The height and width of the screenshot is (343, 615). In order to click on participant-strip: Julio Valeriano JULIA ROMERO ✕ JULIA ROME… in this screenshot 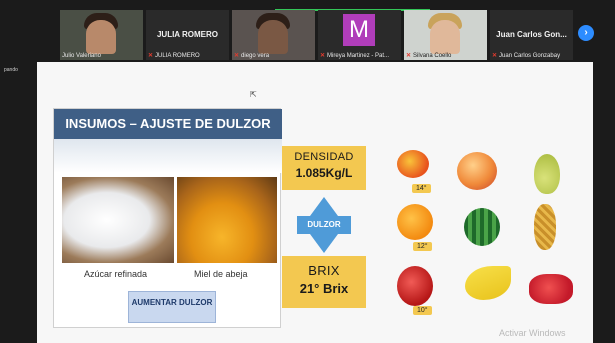, I will do `click(317, 35)`.